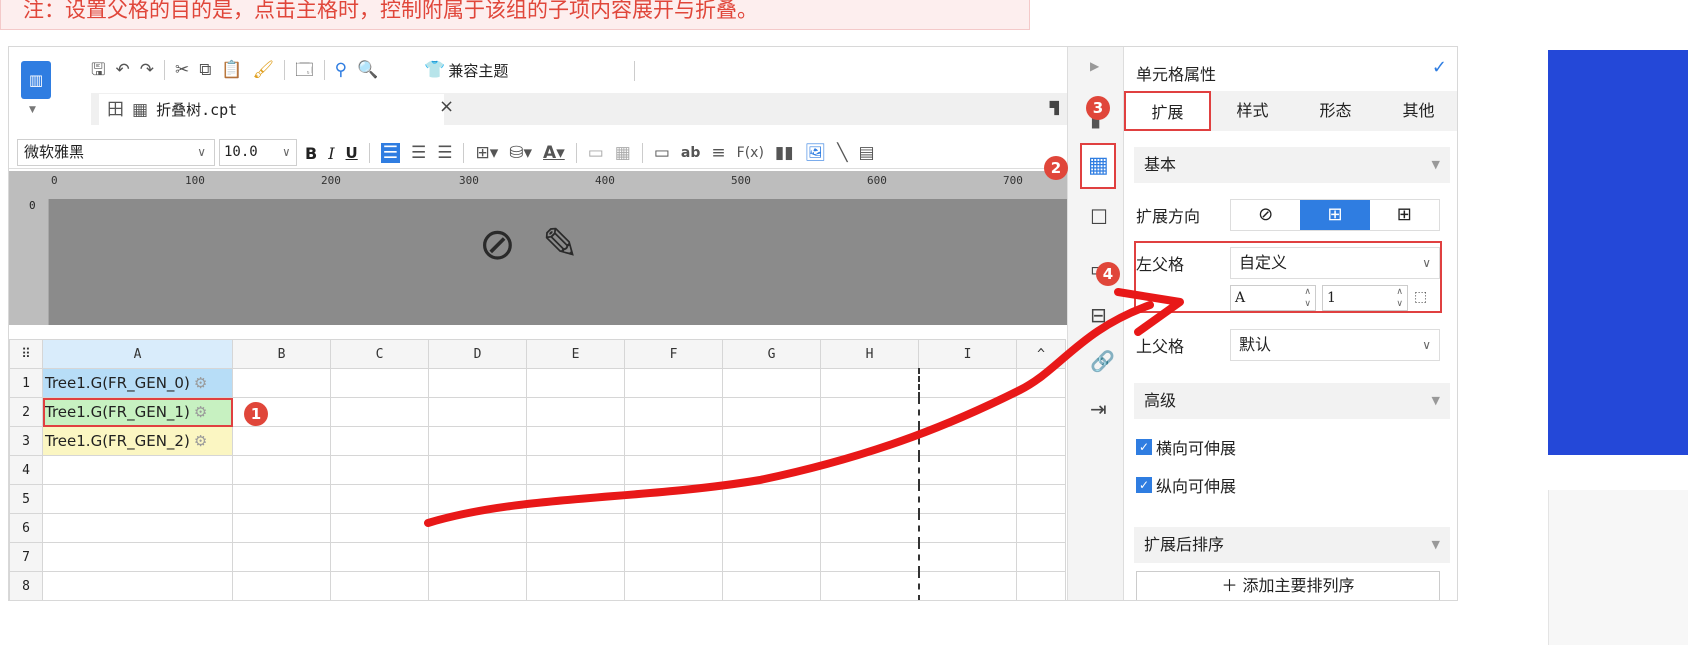 The width and height of the screenshot is (1688, 645). What do you see at coordinates (690, 153) in the screenshot?
I see `text-ab-icon: ab` at bounding box center [690, 153].